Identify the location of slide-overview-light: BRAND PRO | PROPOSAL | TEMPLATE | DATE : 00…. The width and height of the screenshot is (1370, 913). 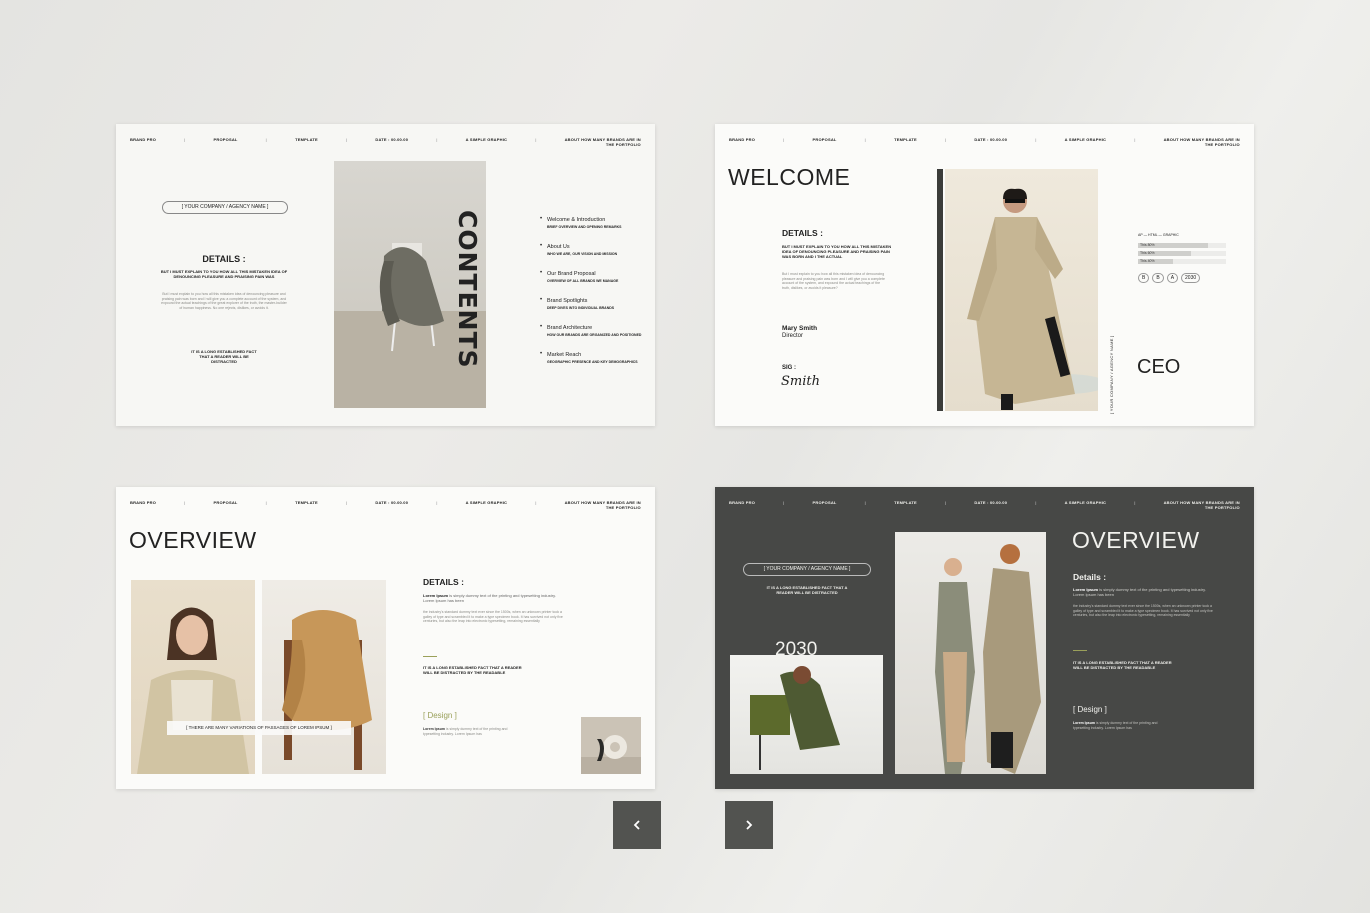
(385, 638).